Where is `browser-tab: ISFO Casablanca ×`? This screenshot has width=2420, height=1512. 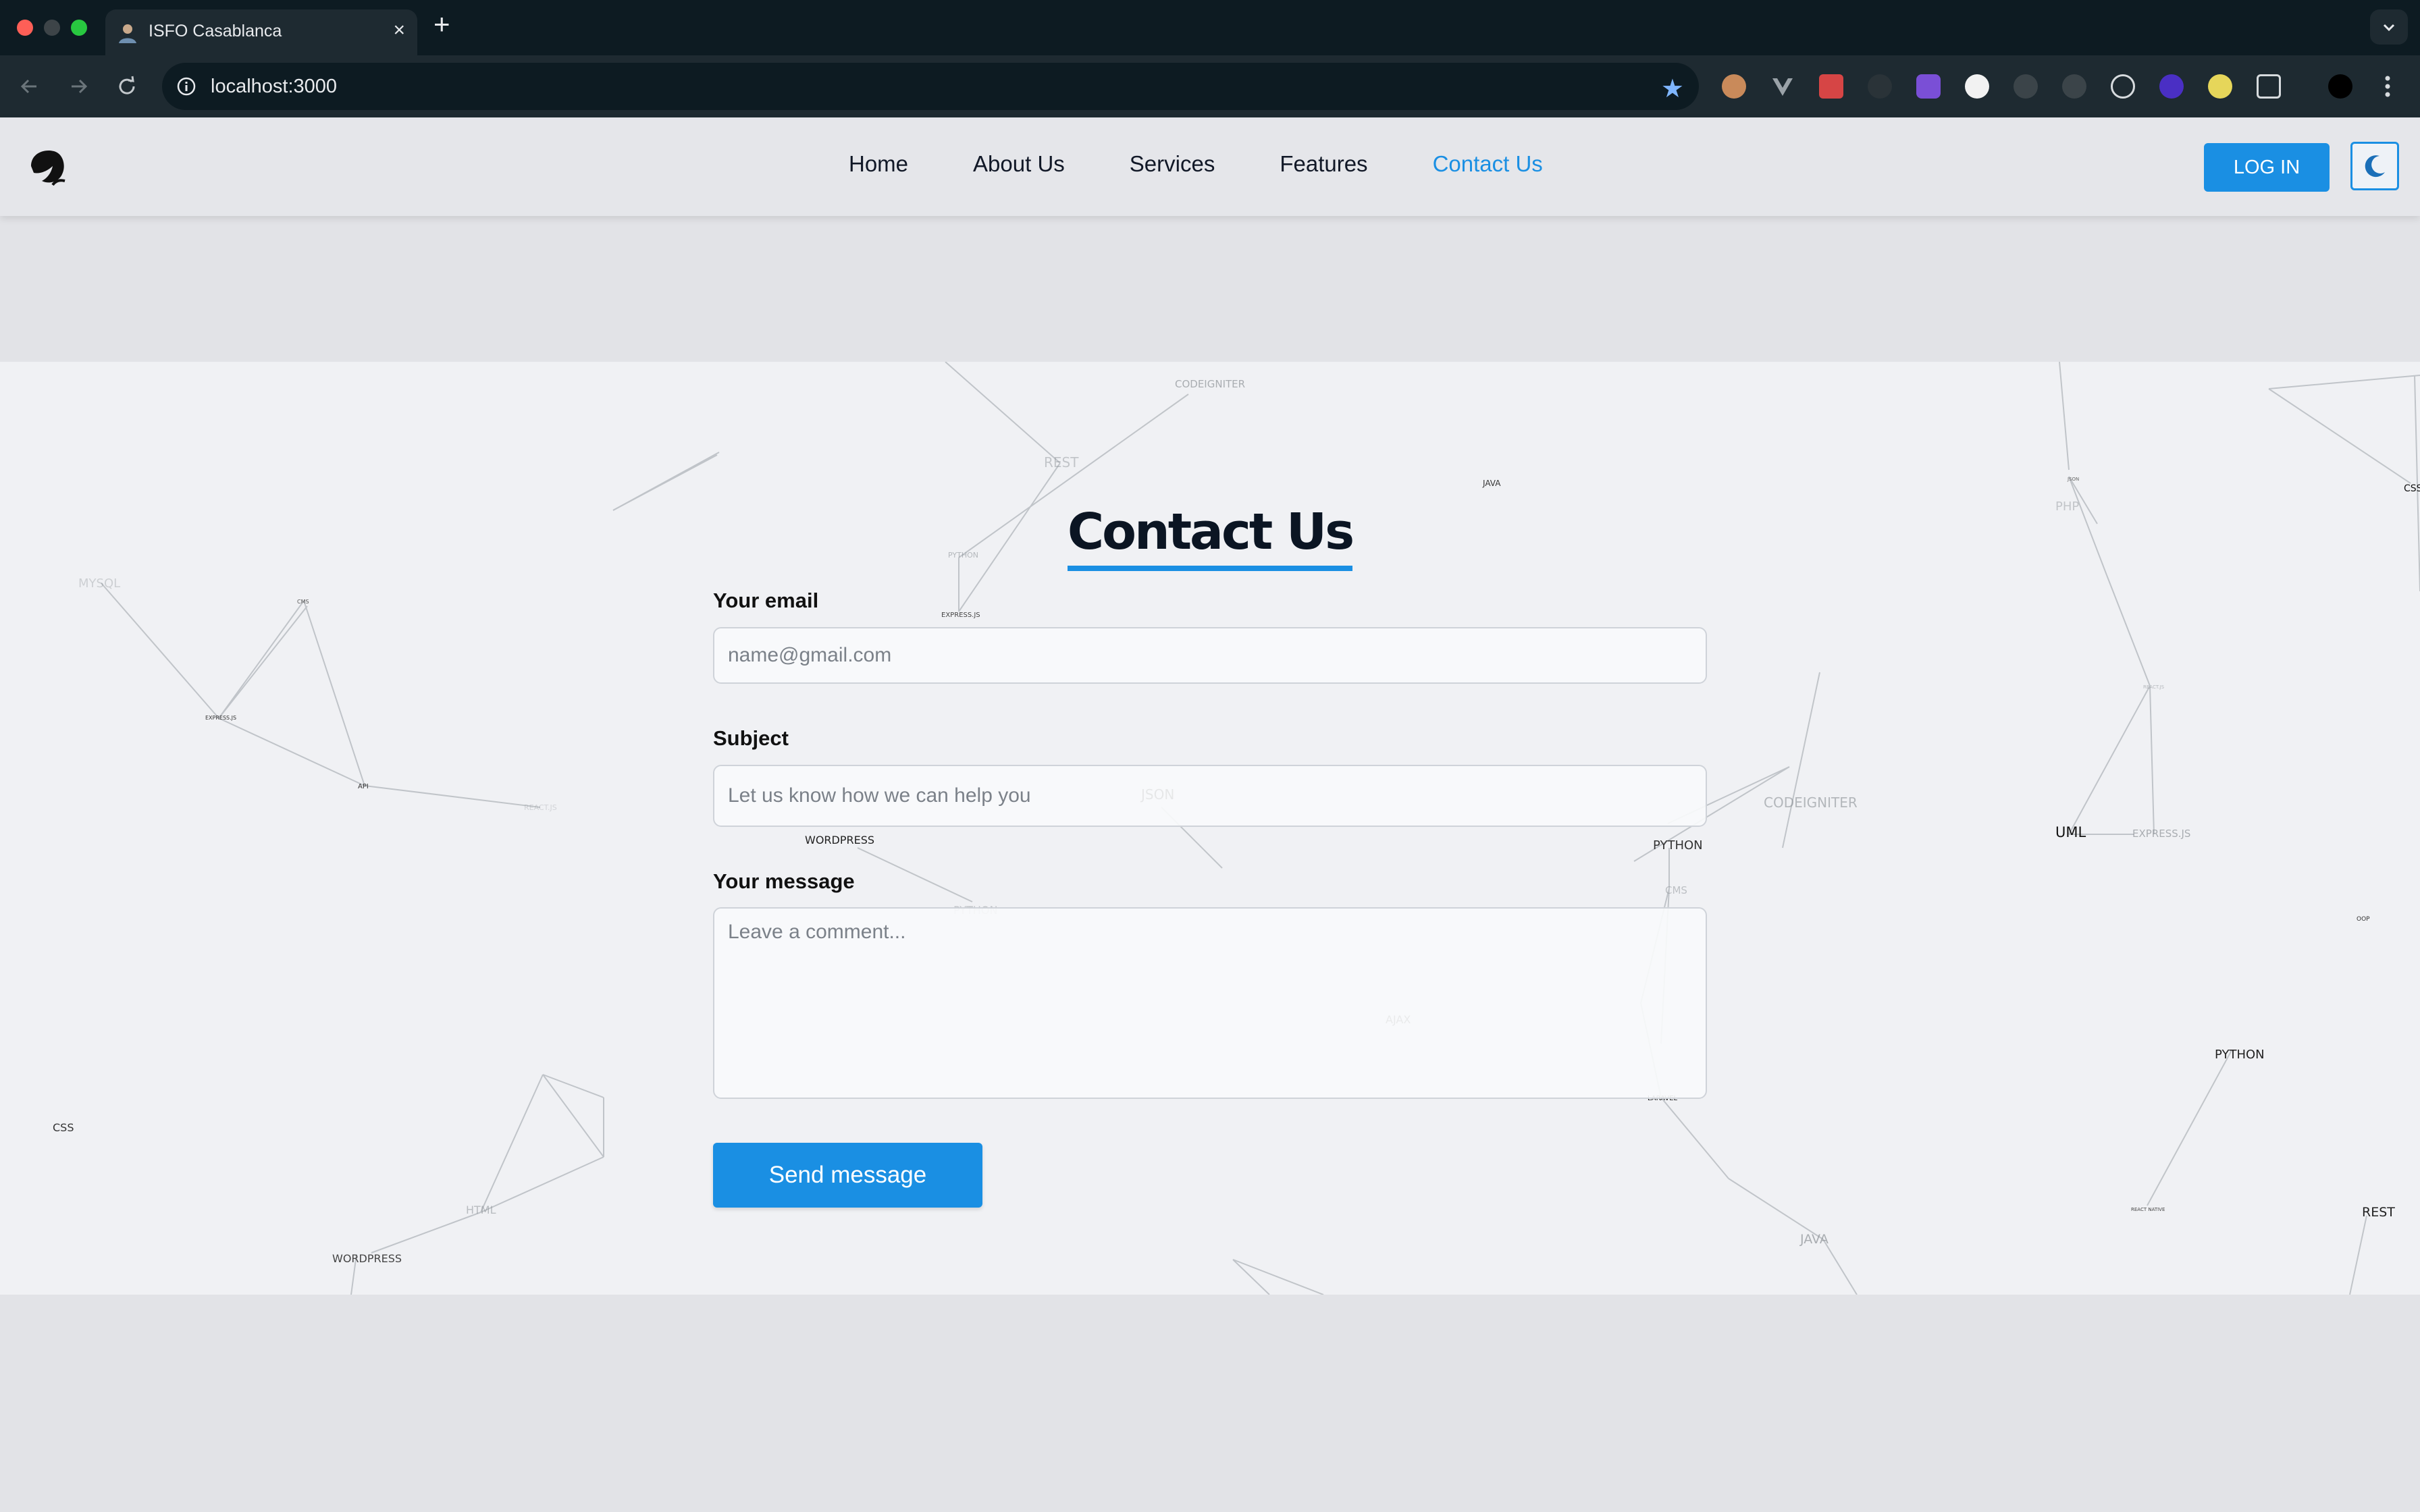 browser-tab: ISFO Casablanca × is located at coordinates (261, 32).